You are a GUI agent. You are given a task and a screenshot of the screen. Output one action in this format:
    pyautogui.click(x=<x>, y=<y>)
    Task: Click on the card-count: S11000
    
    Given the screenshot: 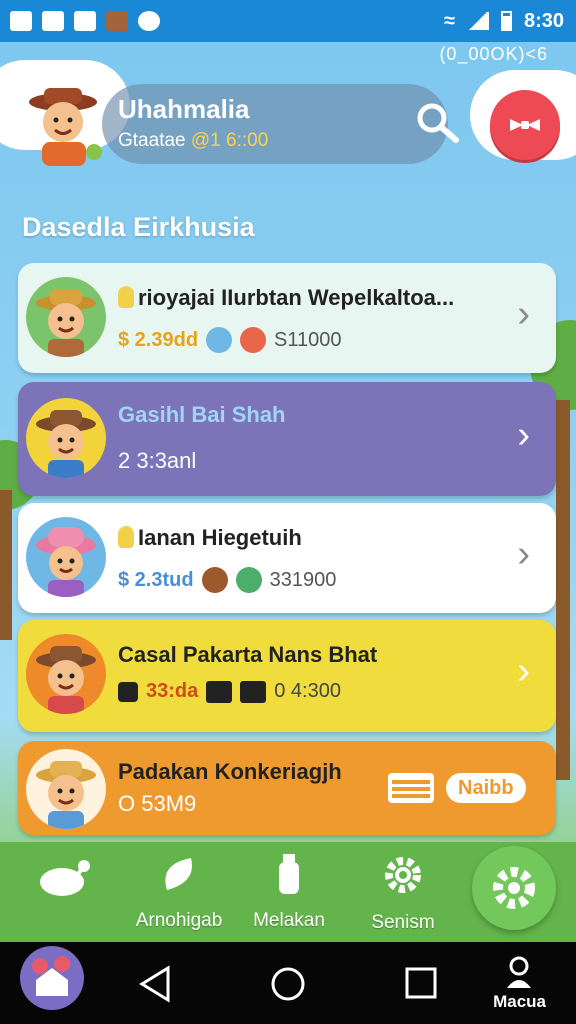 What is the action you would take?
    pyautogui.click(x=308, y=339)
    